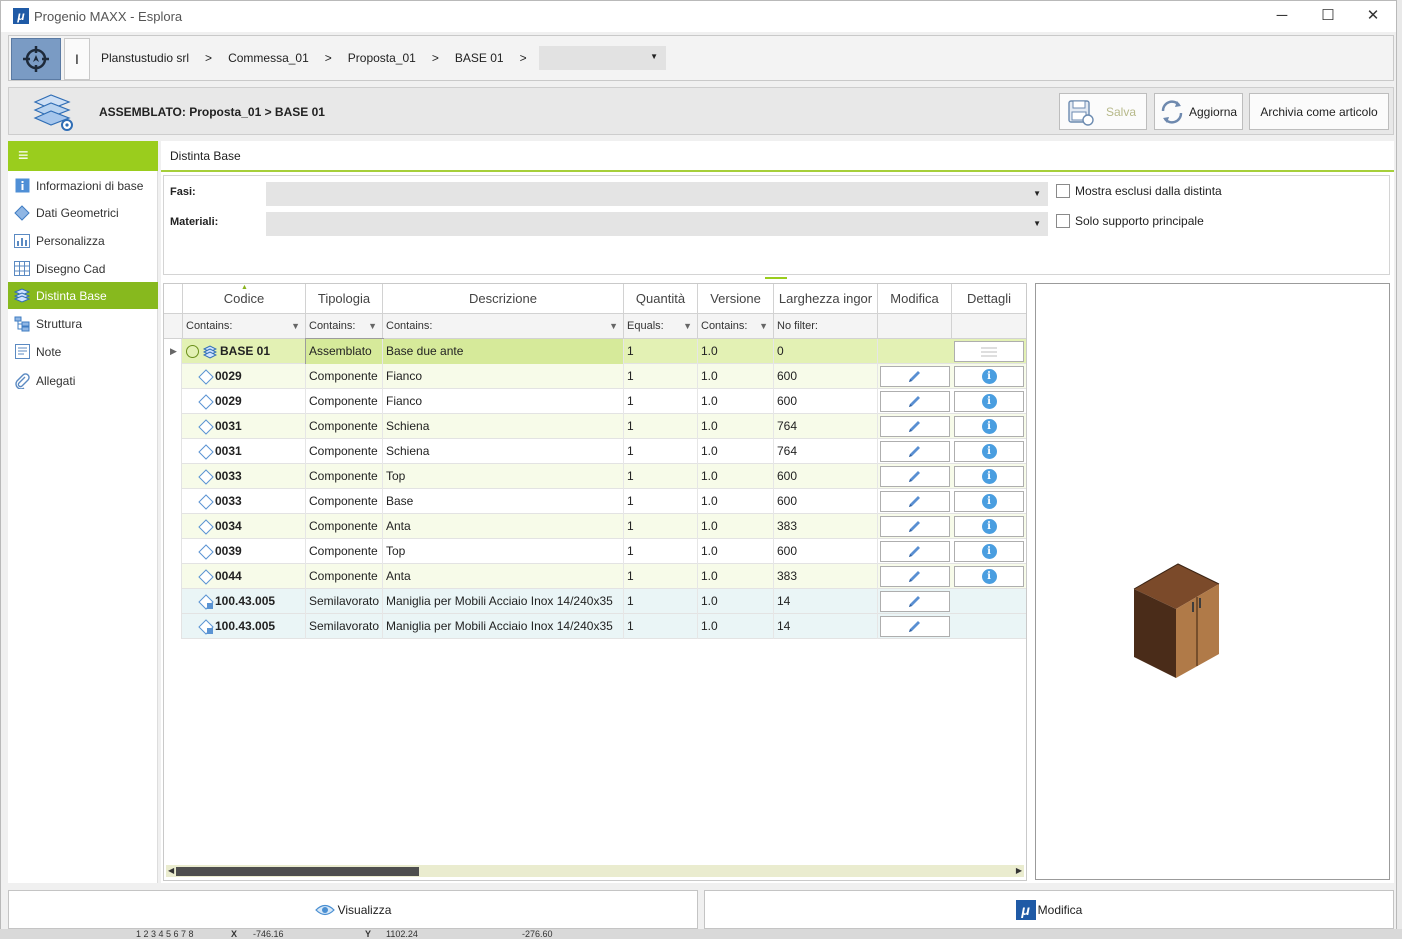  I want to click on filter-cell-description: Contains: ▼, so click(503, 326).